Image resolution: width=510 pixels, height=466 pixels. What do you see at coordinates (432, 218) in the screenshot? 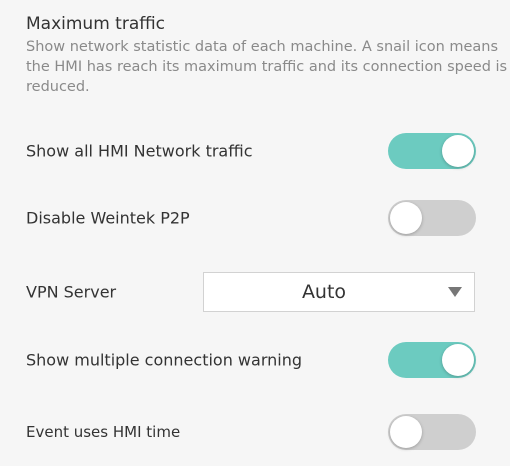
I see `disable-p2p-toggle` at bounding box center [432, 218].